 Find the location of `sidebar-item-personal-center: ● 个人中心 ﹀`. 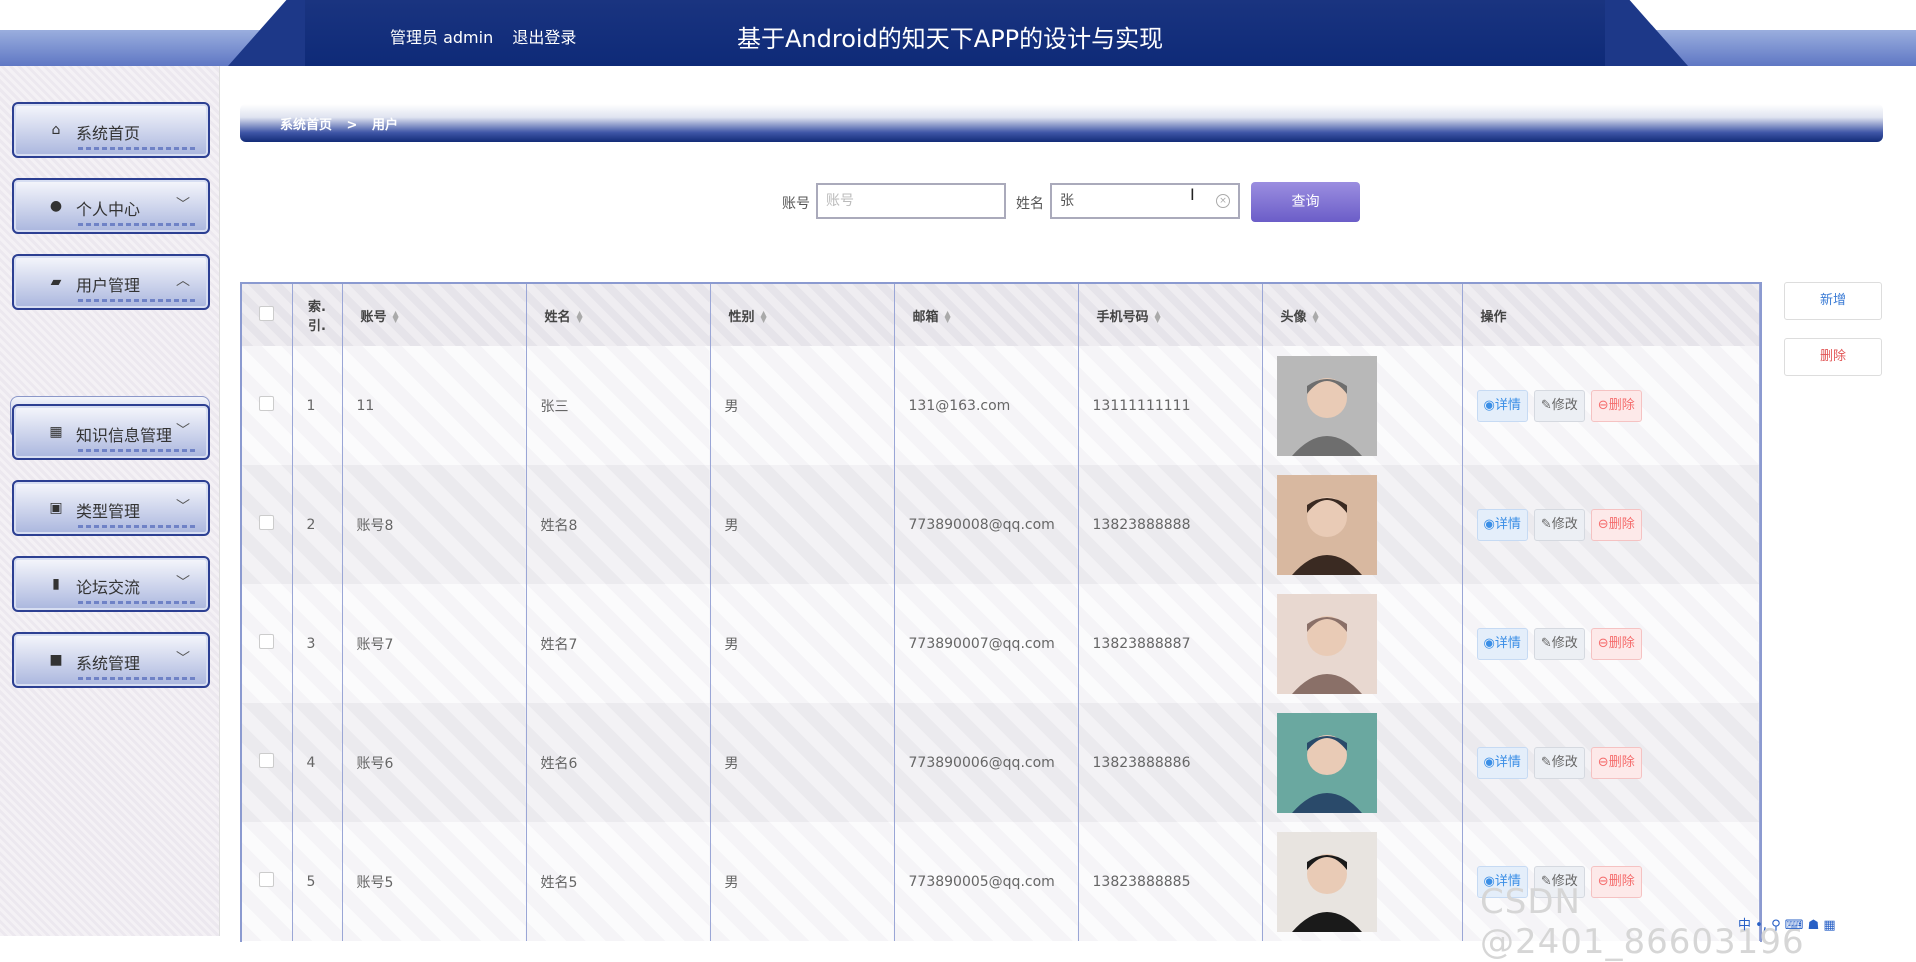

sidebar-item-personal-center: ● 个人中心 ﹀ is located at coordinates (111, 206).